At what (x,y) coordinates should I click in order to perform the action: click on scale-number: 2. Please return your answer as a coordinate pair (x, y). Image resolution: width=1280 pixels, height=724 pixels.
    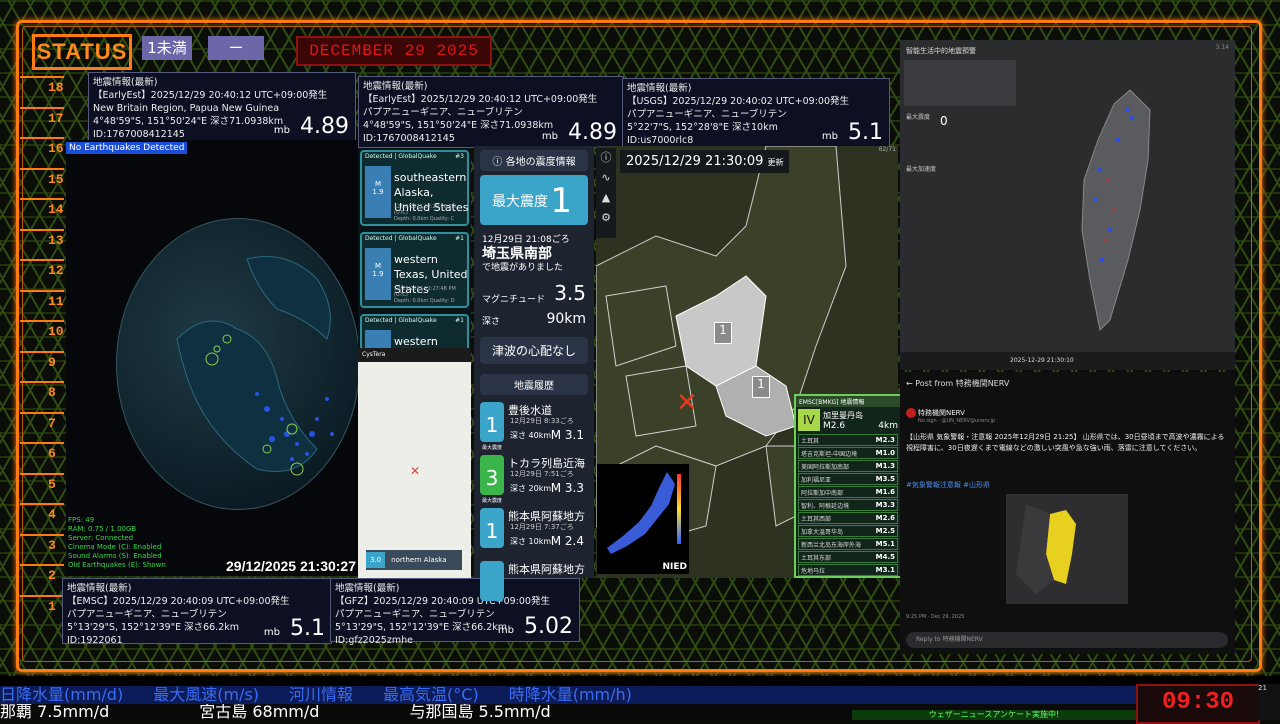
    Looking at the image, I should click on (52, 575).